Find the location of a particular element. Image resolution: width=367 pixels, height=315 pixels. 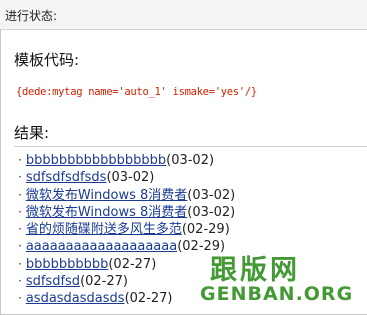

template-code: {dede:mytag name='auto_1' ismake='yes'/} is located at coordinates (136, 92).